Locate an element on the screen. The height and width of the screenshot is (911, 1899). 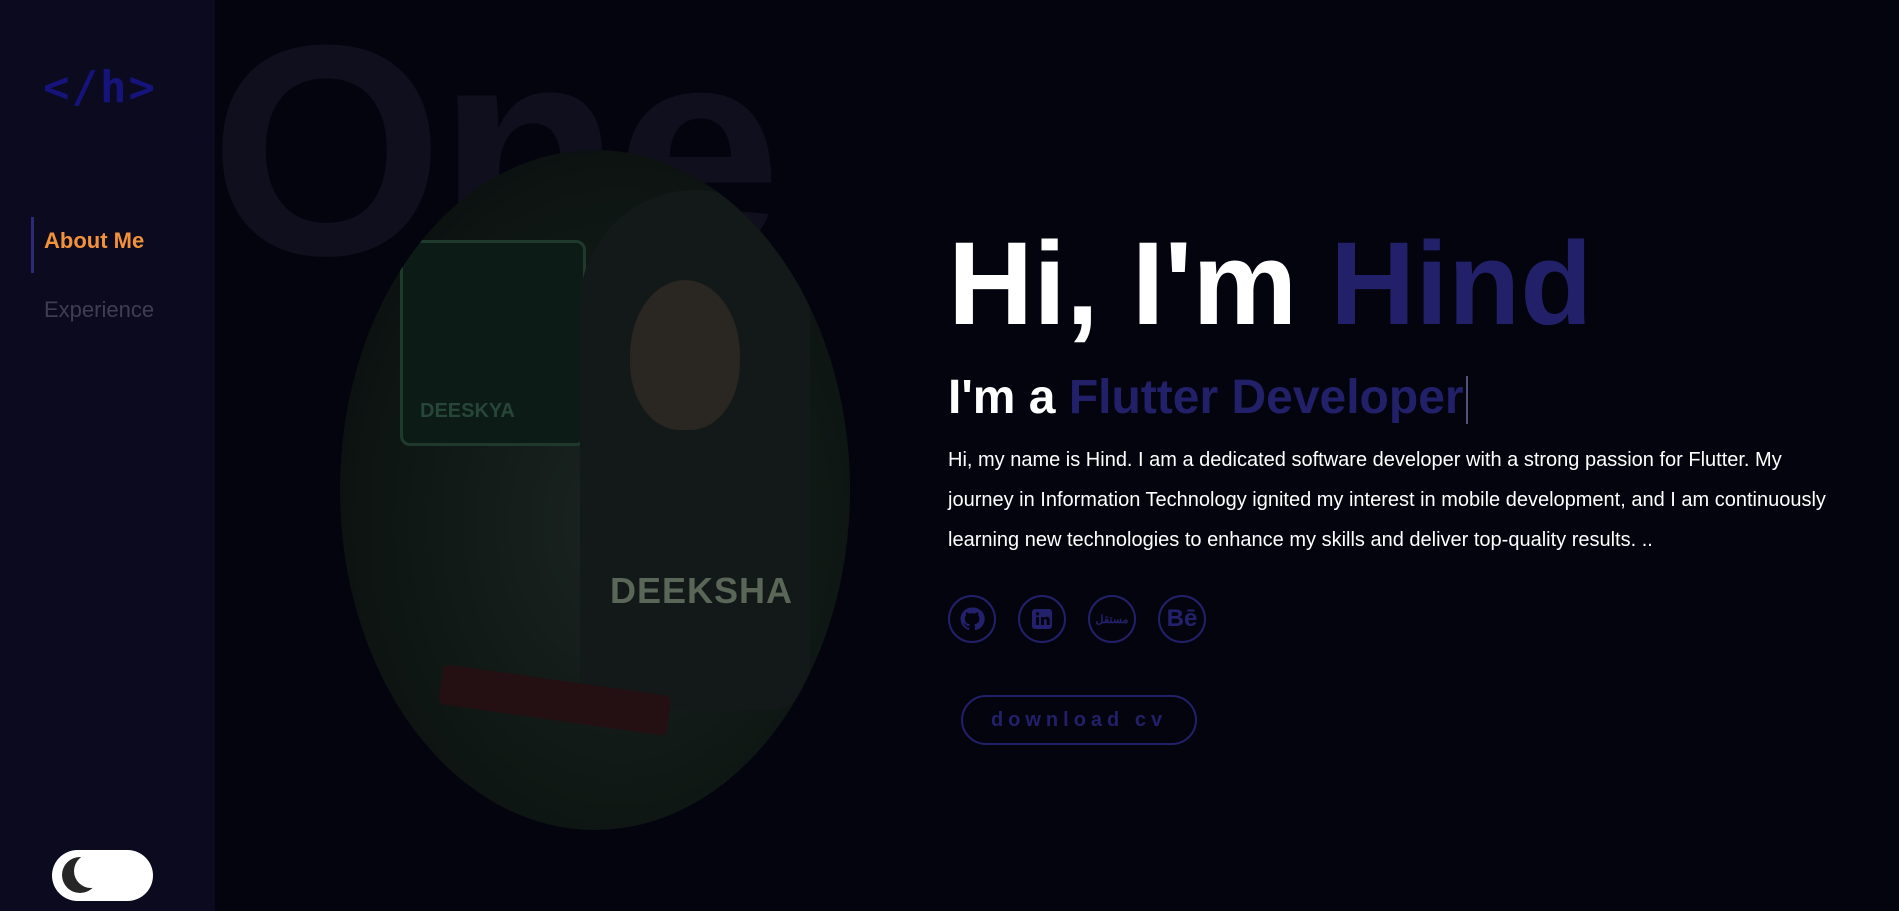
nav-active-indicator is located at coordinates (32, 245).